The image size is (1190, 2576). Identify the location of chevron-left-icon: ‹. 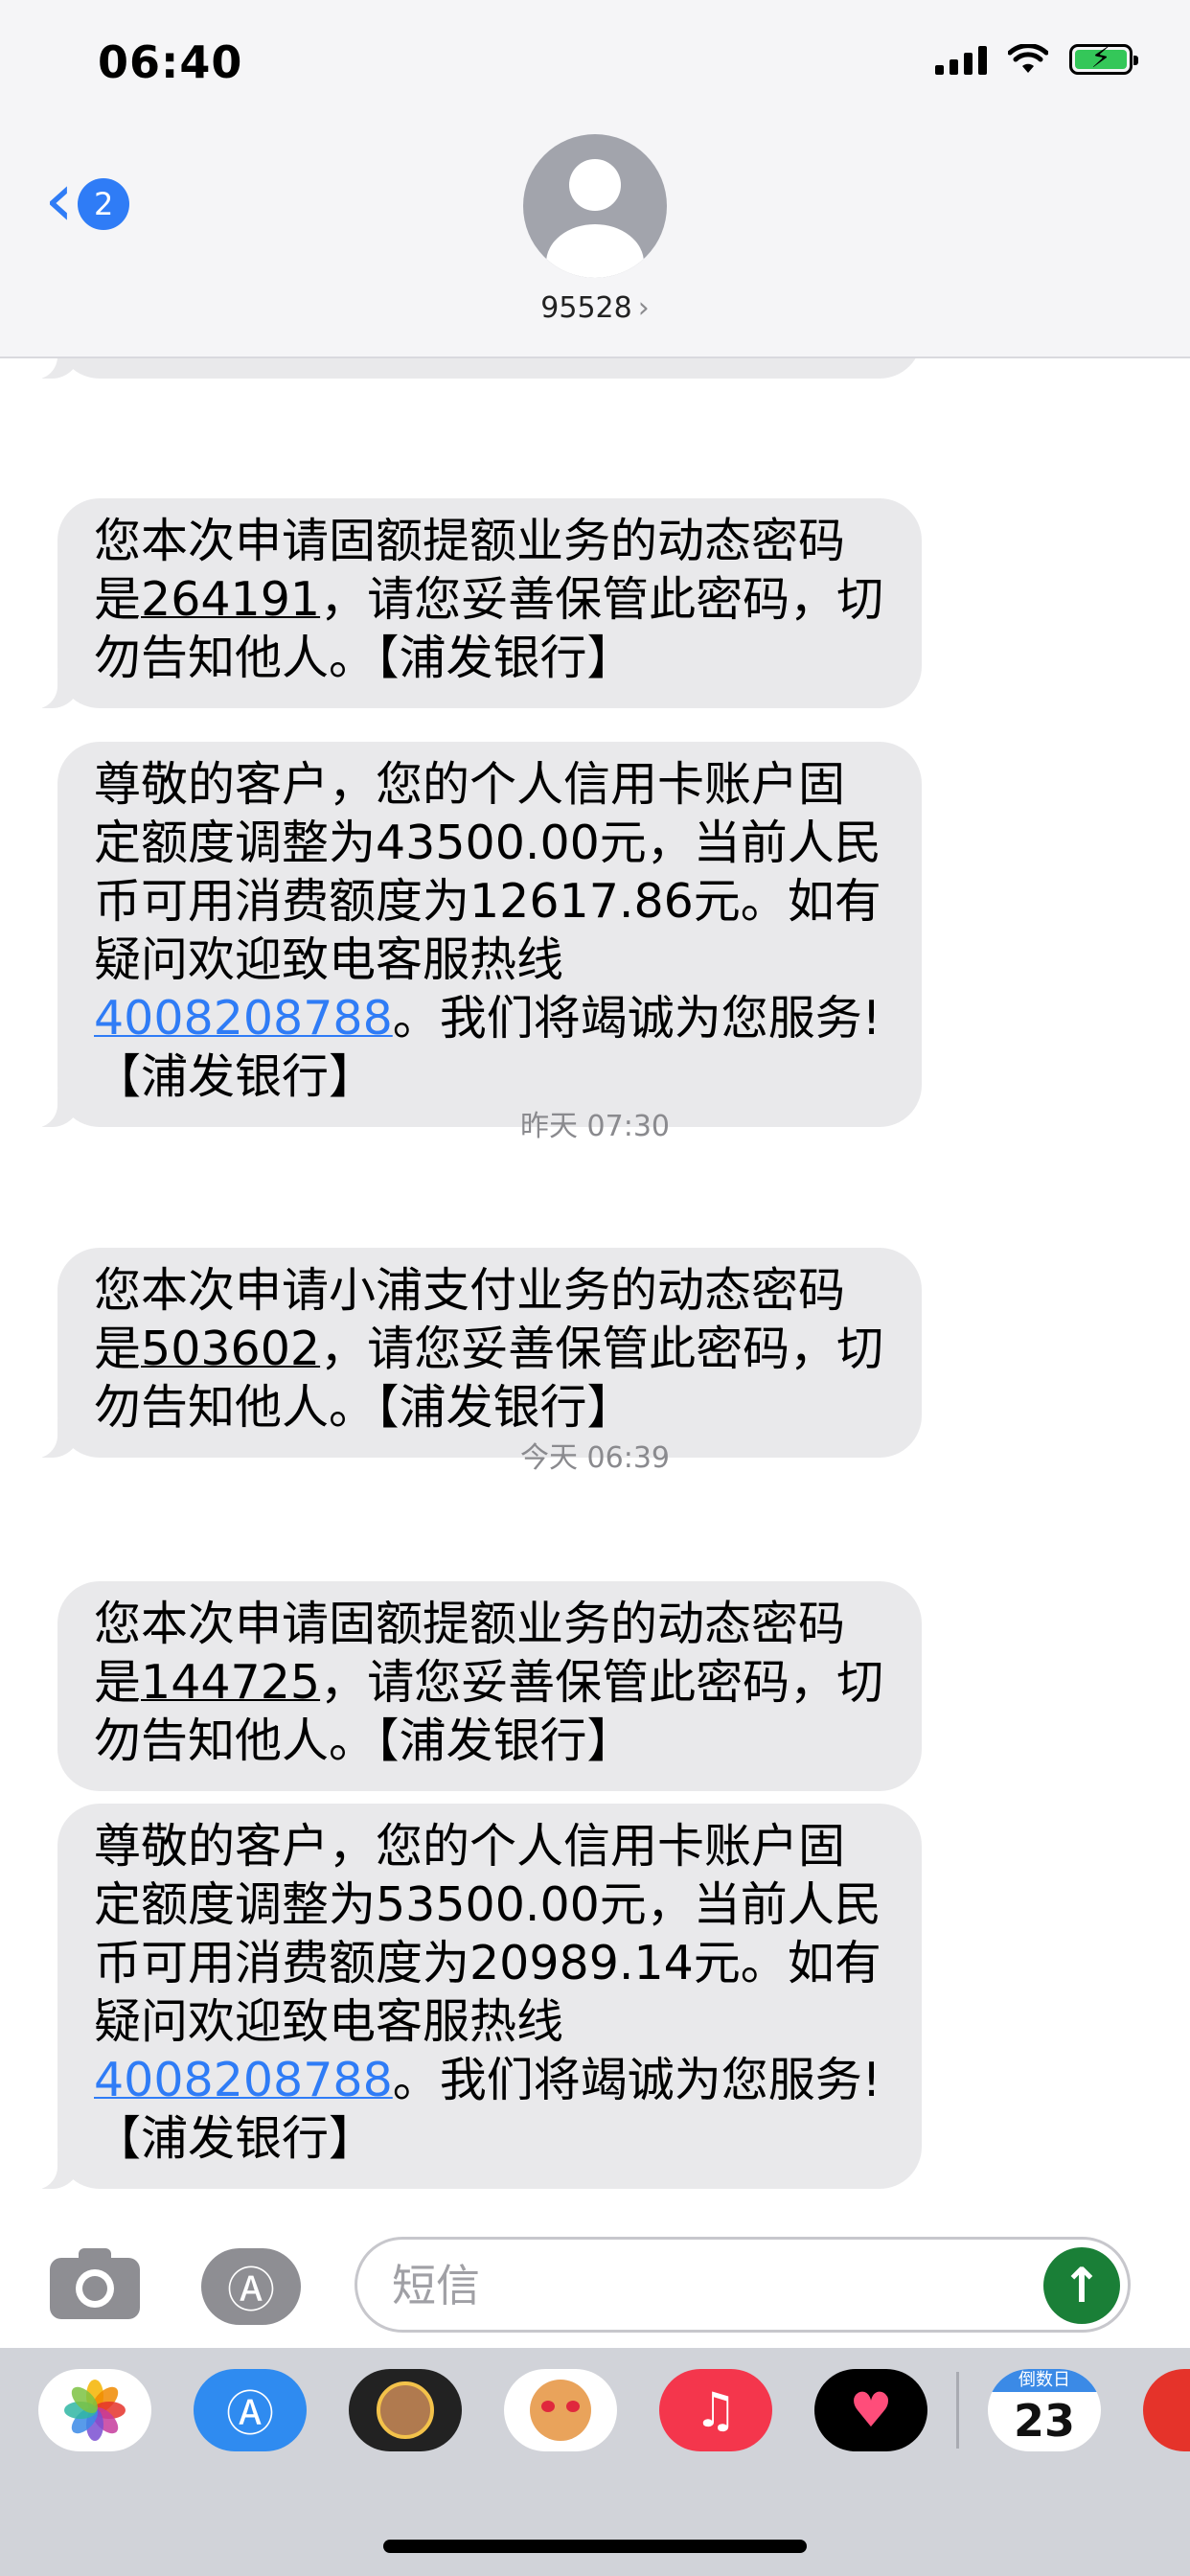
(60, 200).